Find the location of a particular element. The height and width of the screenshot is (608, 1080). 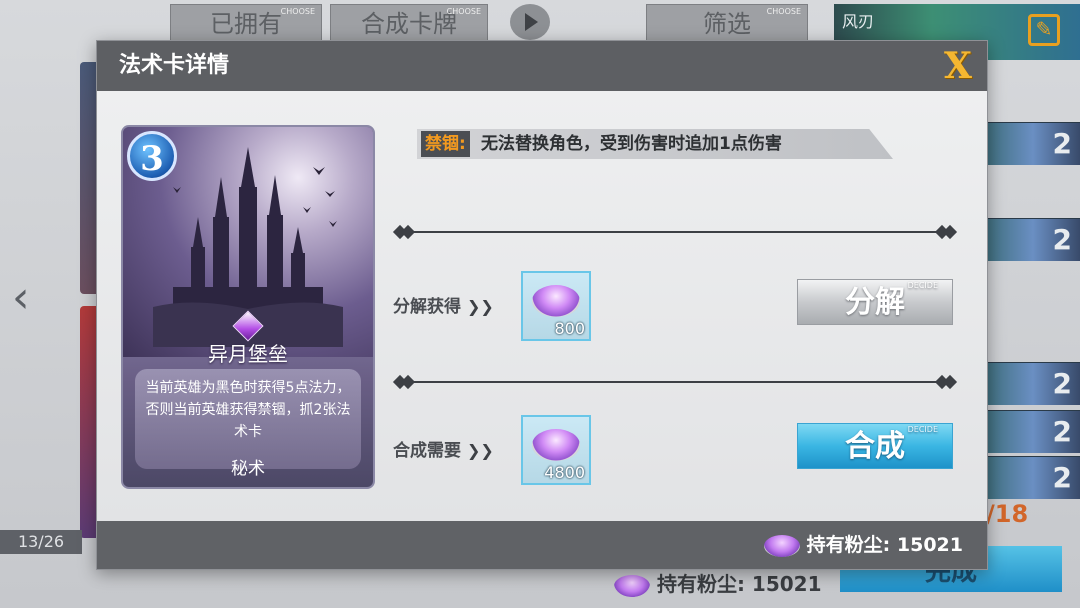

craft-label: 合成需要 ❯❯ is located at coordinates (443, 451).